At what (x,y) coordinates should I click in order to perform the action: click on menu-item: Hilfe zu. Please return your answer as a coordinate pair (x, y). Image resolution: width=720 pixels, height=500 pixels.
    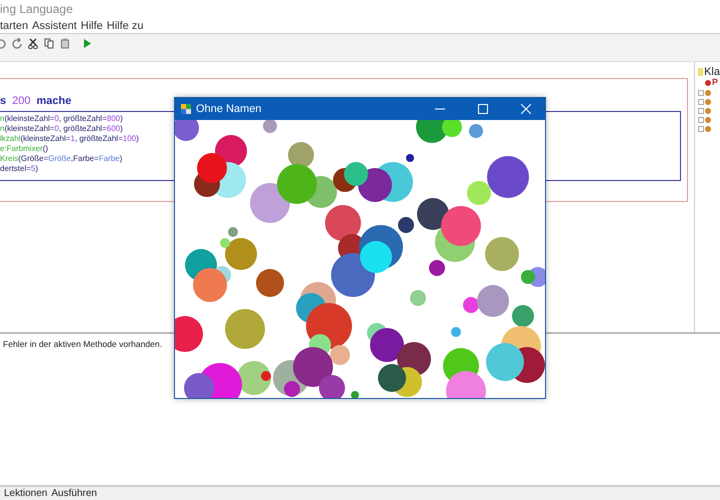
    Looking at the image, I should click on (125, 25).